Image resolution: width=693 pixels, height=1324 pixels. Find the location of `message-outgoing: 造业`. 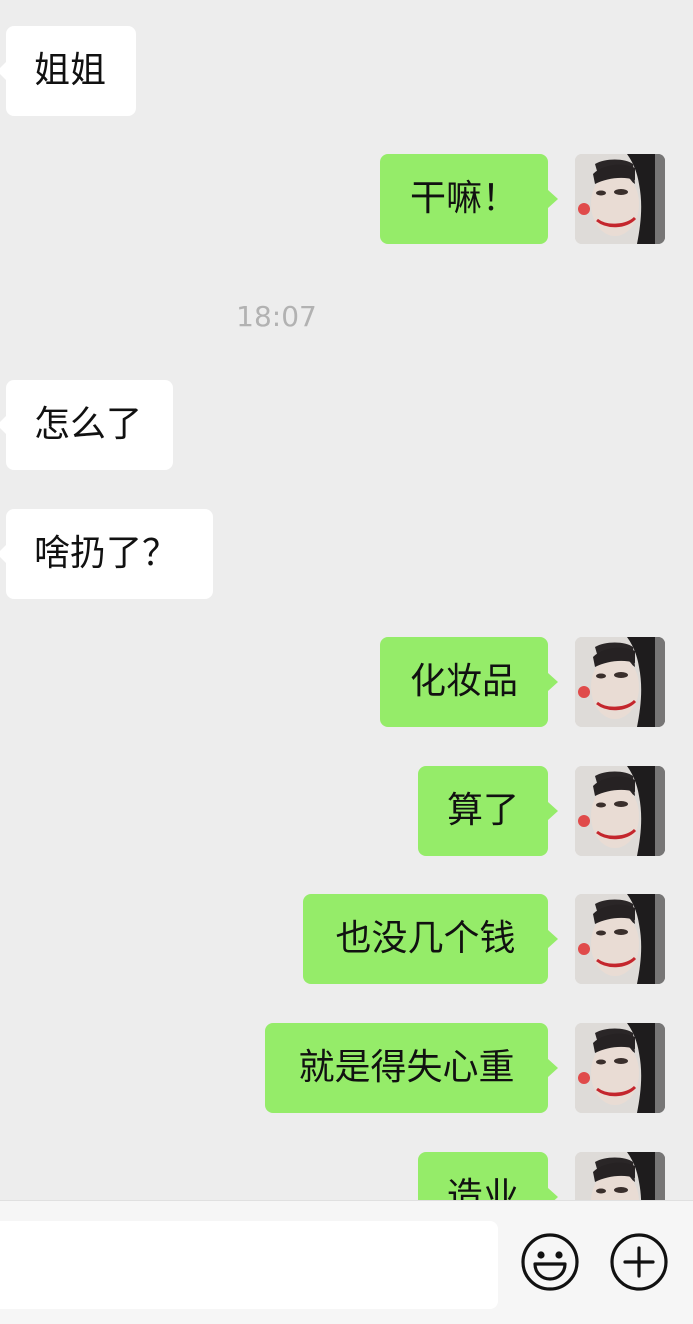

message-outgoing: 造业 is located at coordinates (488, 1176).